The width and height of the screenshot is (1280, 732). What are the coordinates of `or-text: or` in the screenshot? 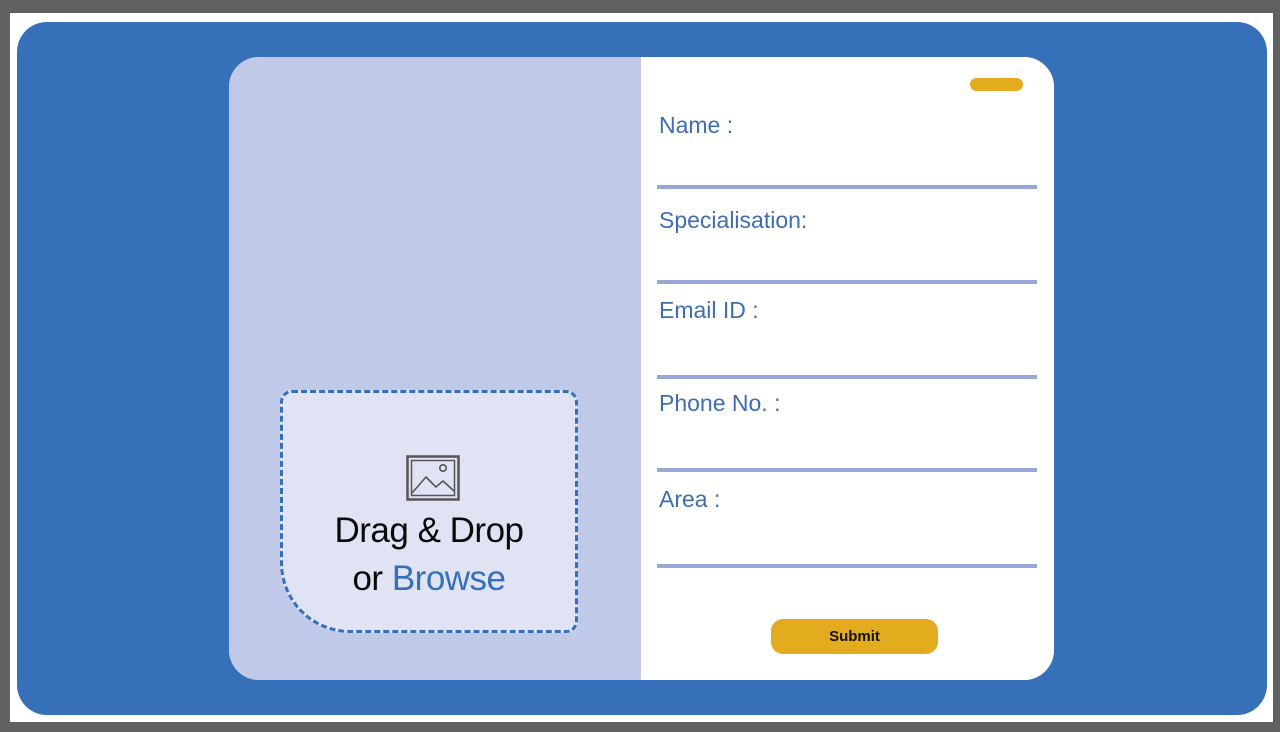 It's located at (372, 578).